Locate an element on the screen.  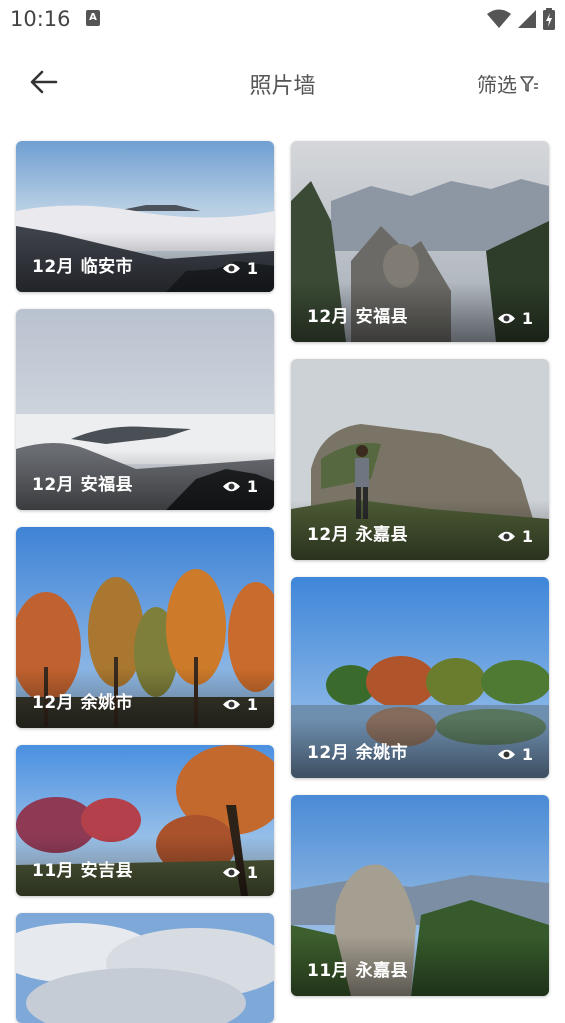
status-icons is located at coordinates (521, 19).